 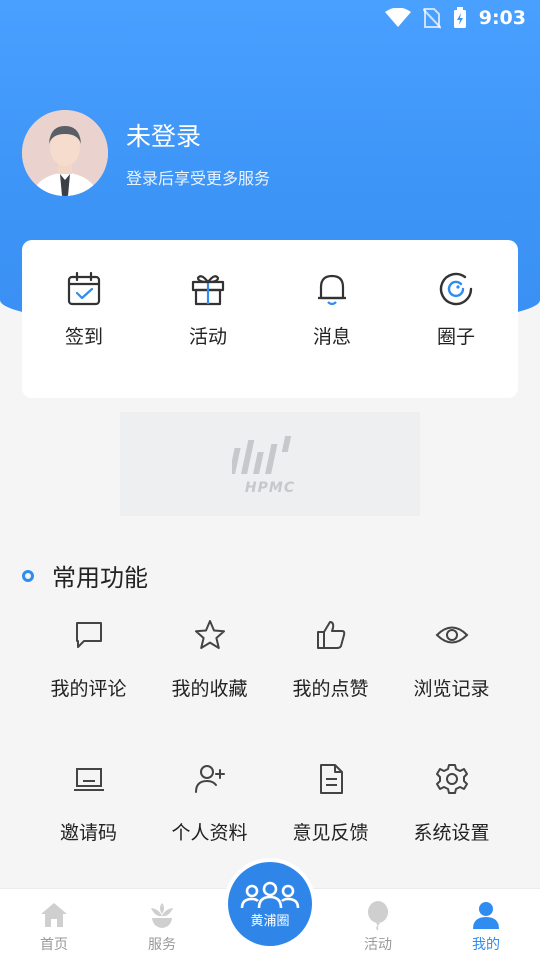 What do you see at coordinates (83, 337) in the screenshot?
I see `quick-action-label: 签到` at bounding box center [83, 337].